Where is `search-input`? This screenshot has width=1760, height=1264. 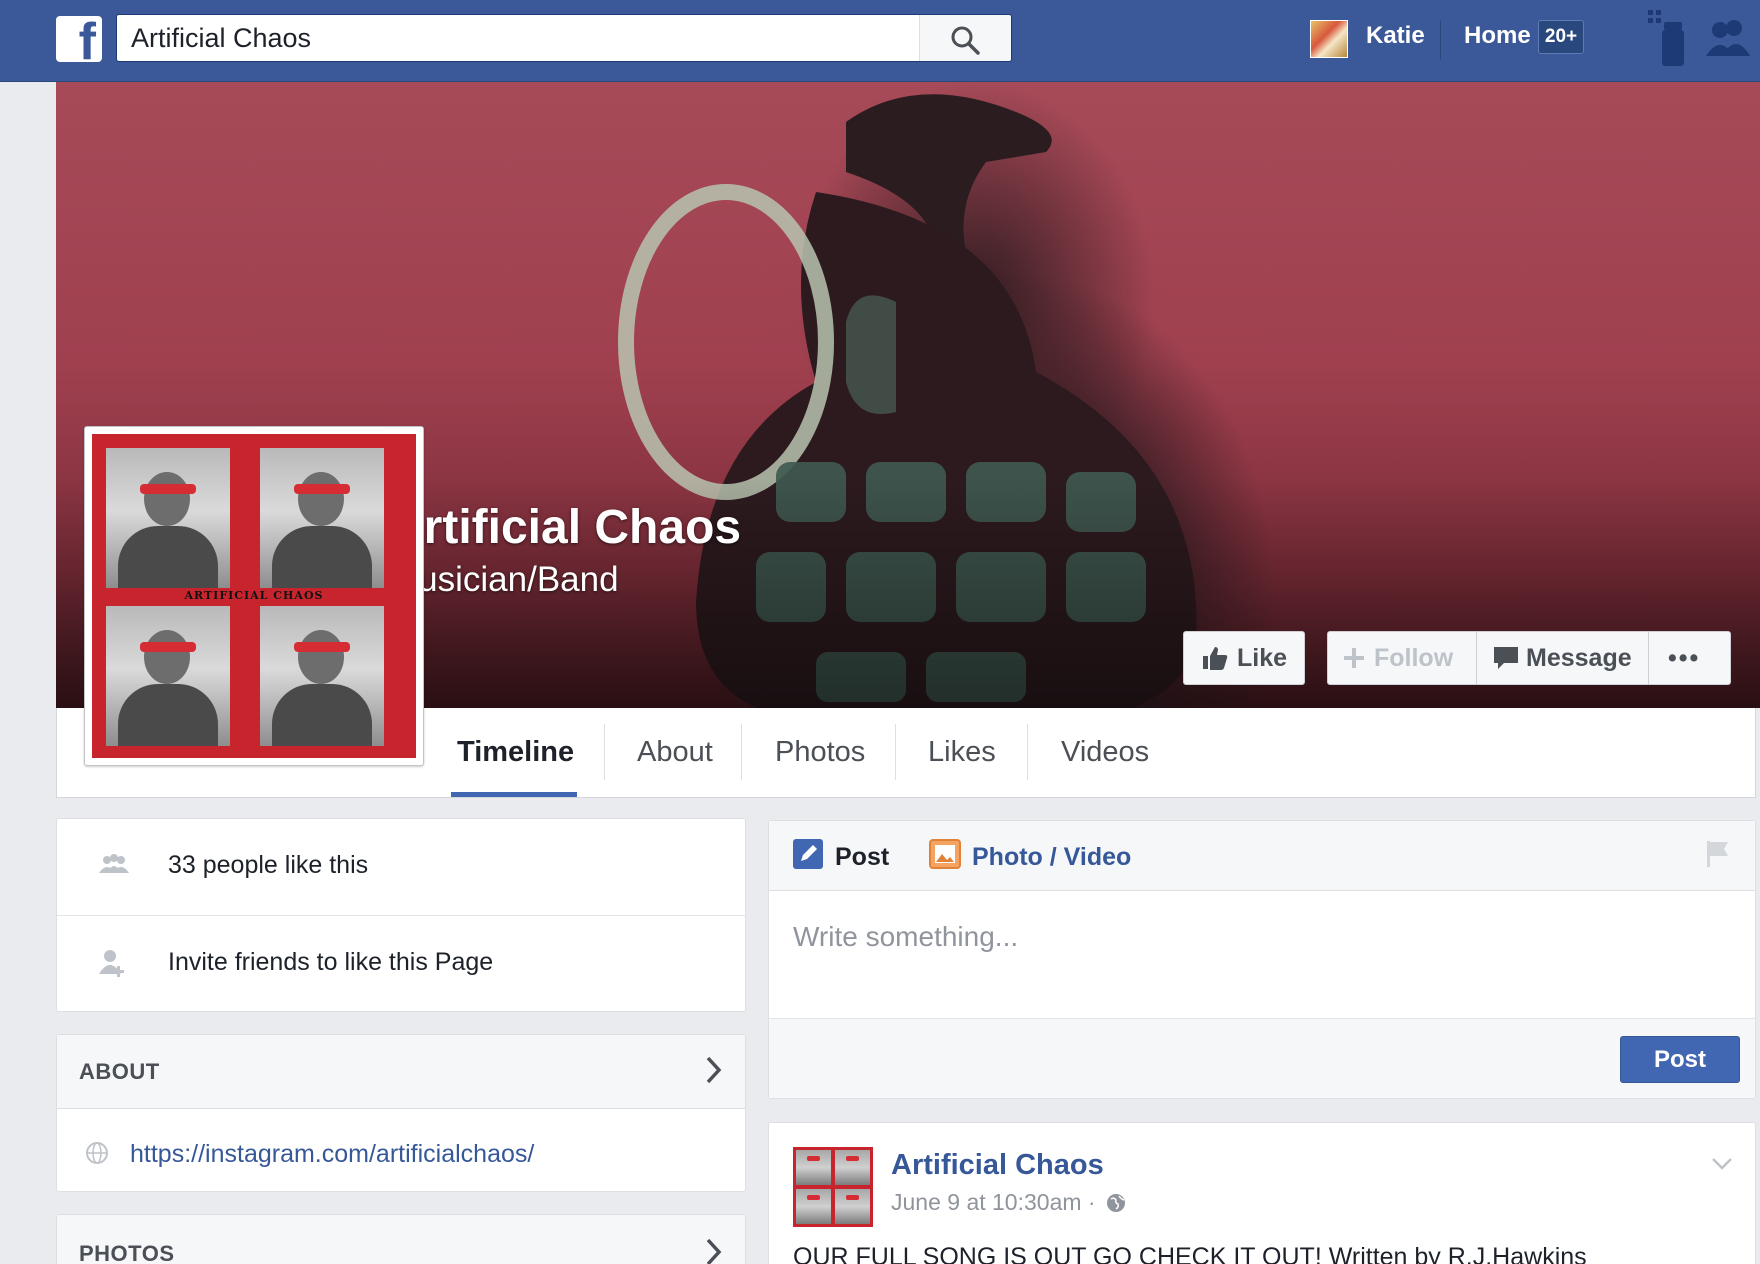 search-input is located at coordinates (521, 38).